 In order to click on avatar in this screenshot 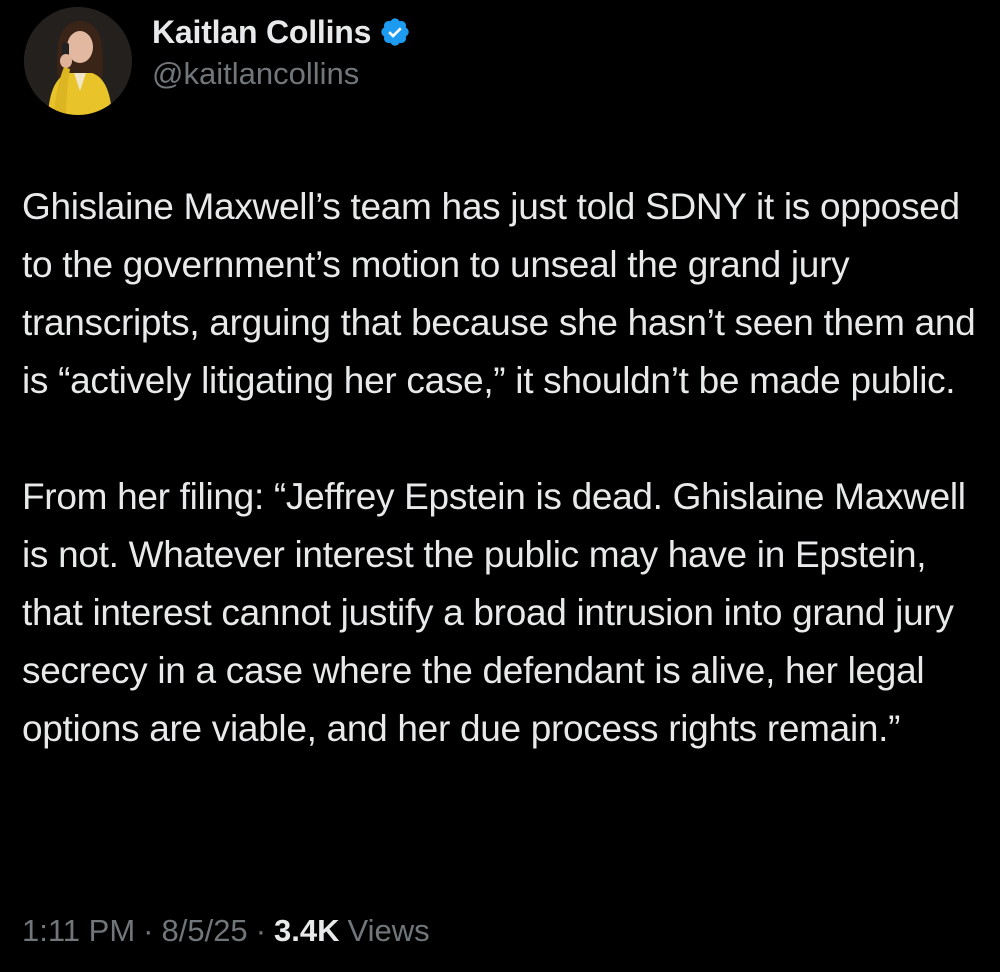, I will do `click(78, 61)`.